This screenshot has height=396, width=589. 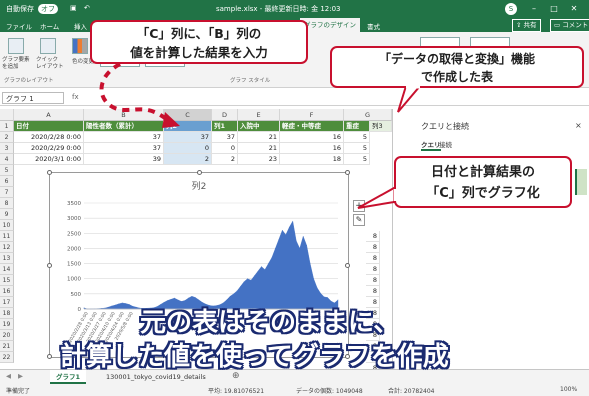 I want to click on caption-line2: 計算した値を使ってグラフを作成, so click(x=254, y=357).